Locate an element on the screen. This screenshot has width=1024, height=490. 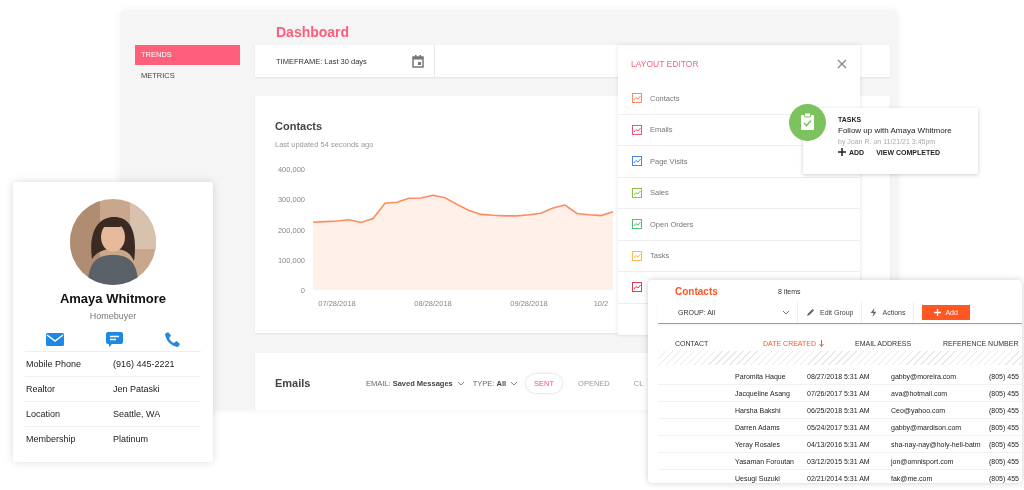
field-value: (916) 445-2221 is located at coordinates (144, 364).